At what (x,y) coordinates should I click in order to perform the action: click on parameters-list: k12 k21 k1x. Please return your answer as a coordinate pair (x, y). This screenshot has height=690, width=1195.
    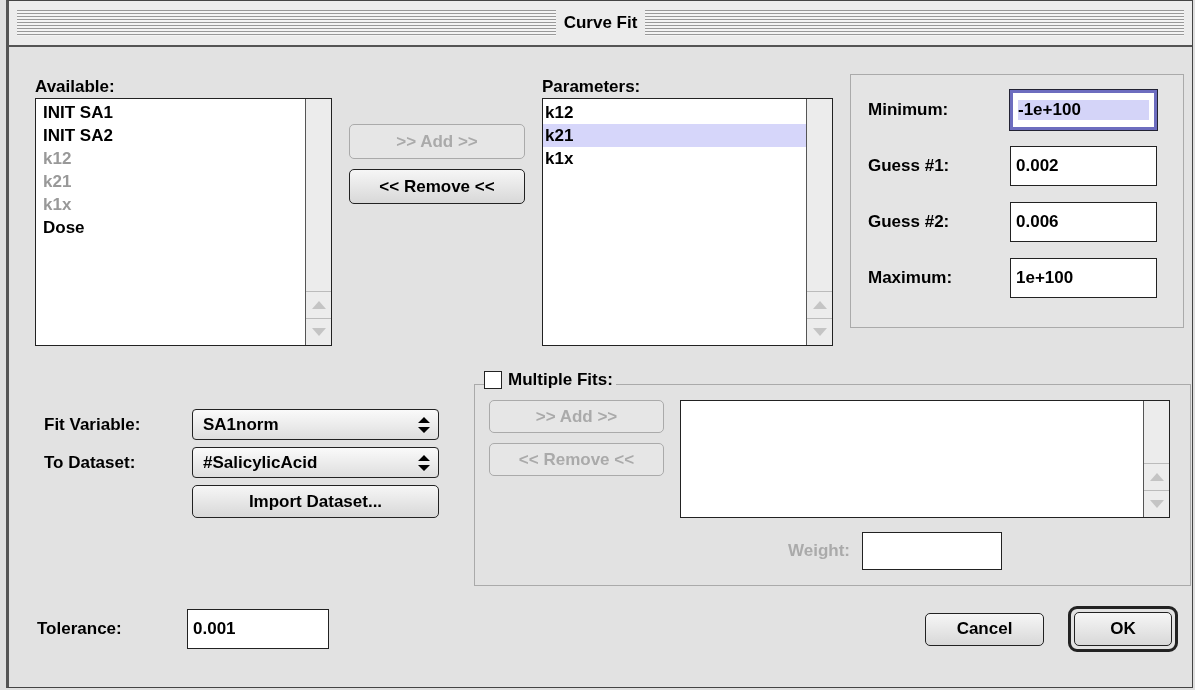
    Looking at the image, I should click on (687, 222).